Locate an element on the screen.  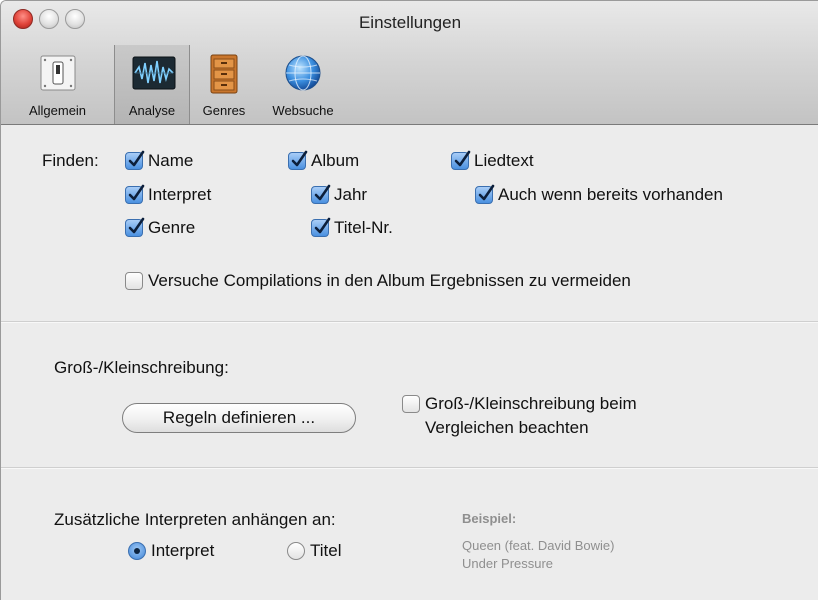
switch-icon is located at coordinates (58, 73).